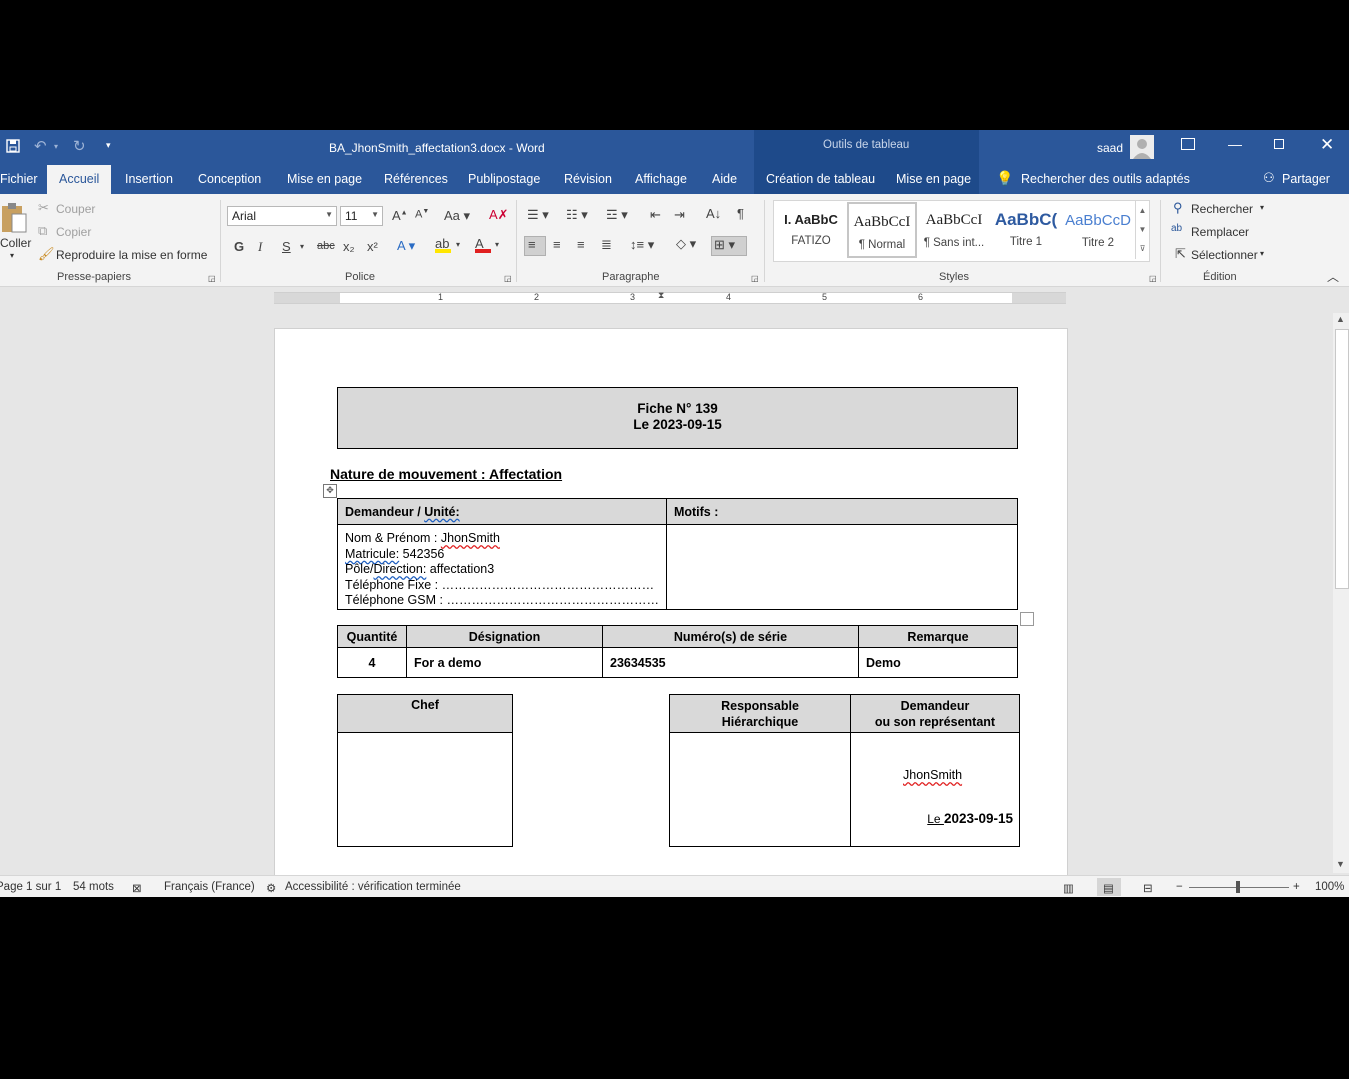 This screenshot has height=1079, width=1349. What do you see at coordinates (1329, 887) in the screenshot?
I see `zoom-level: 100%` at bounding box center [1329, 887].